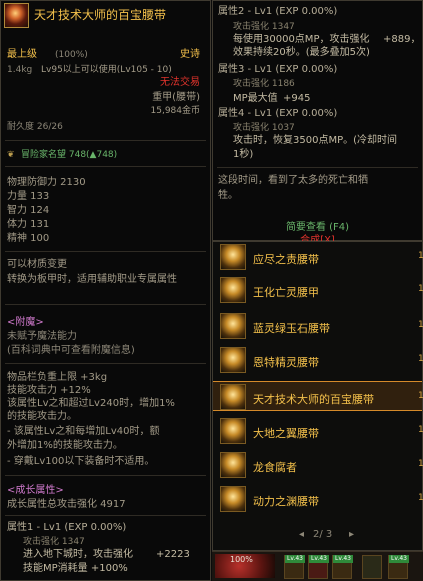 This screenshot has height=581, width=423. What do you see at coordinates (176, 97) in the screenshot?
I see `item-type: 重甲(腰带)` at bounding box center [176, 97].